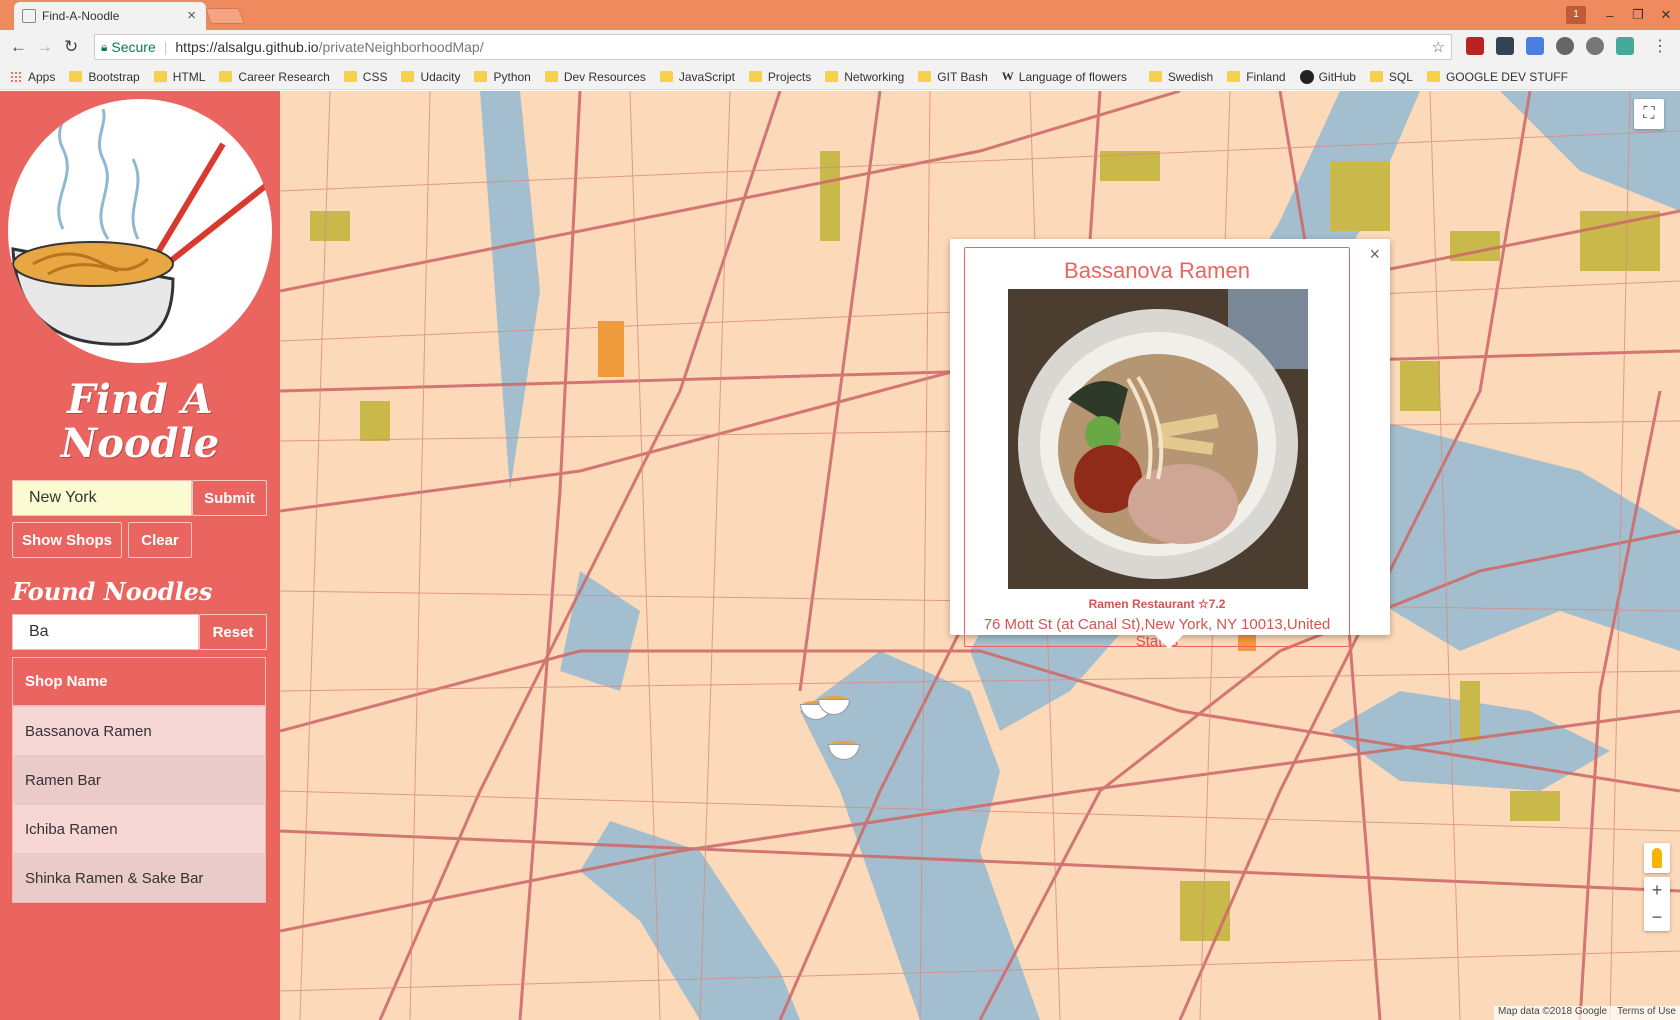  I want to click on app-title-line: Noodle, so click(140, 443).